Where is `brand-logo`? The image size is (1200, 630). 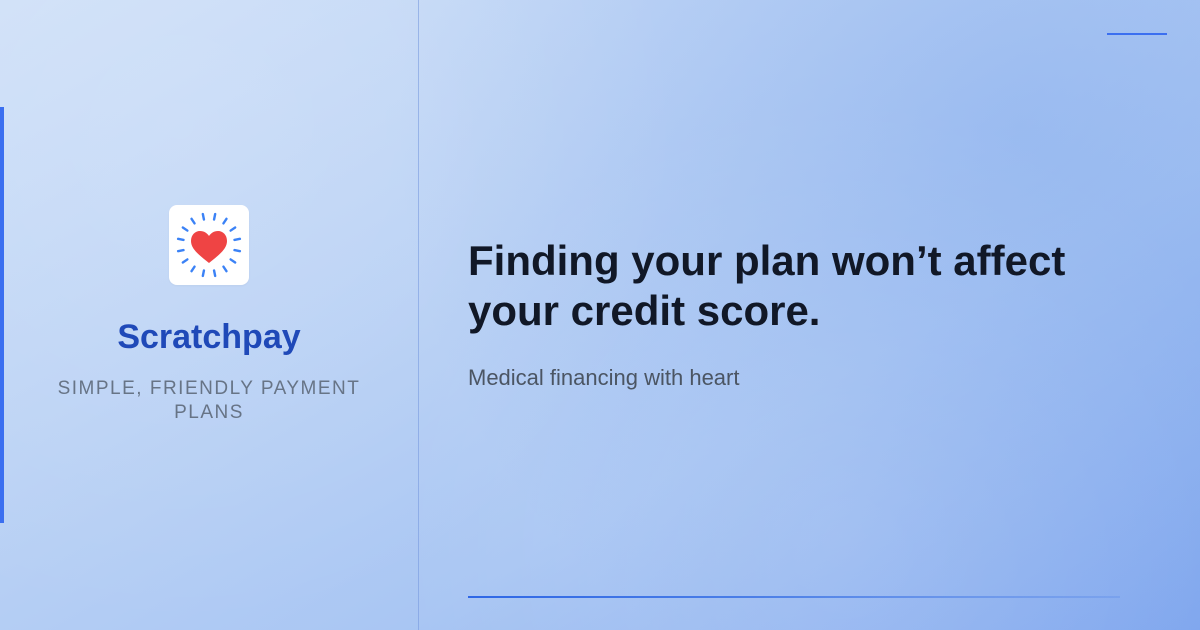 brand-logo is located at coordinates (209, 245).